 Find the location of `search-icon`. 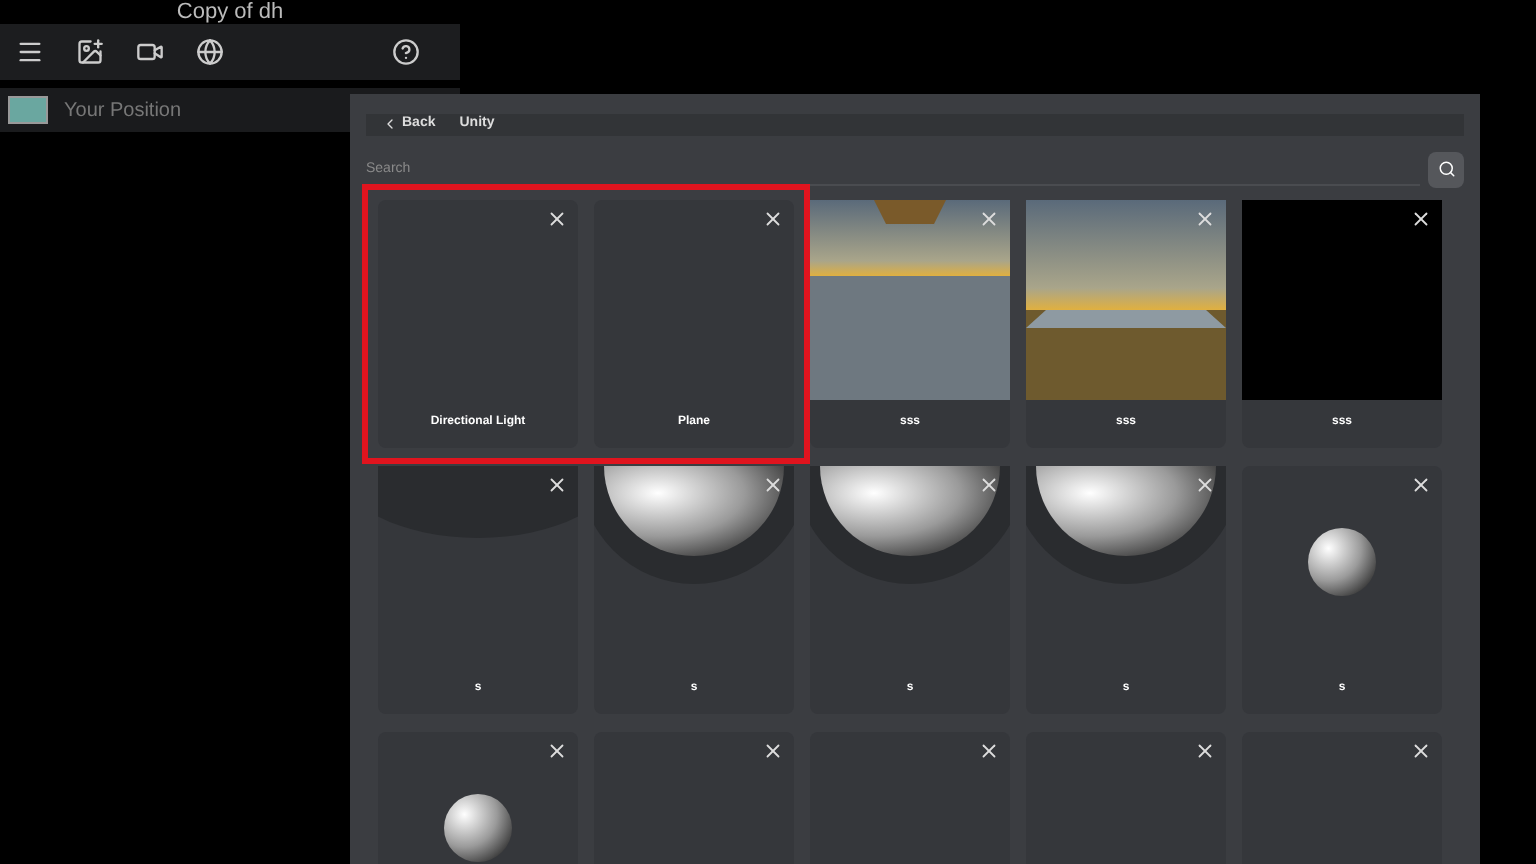

search-icon is located at coordinates (1446, 169).